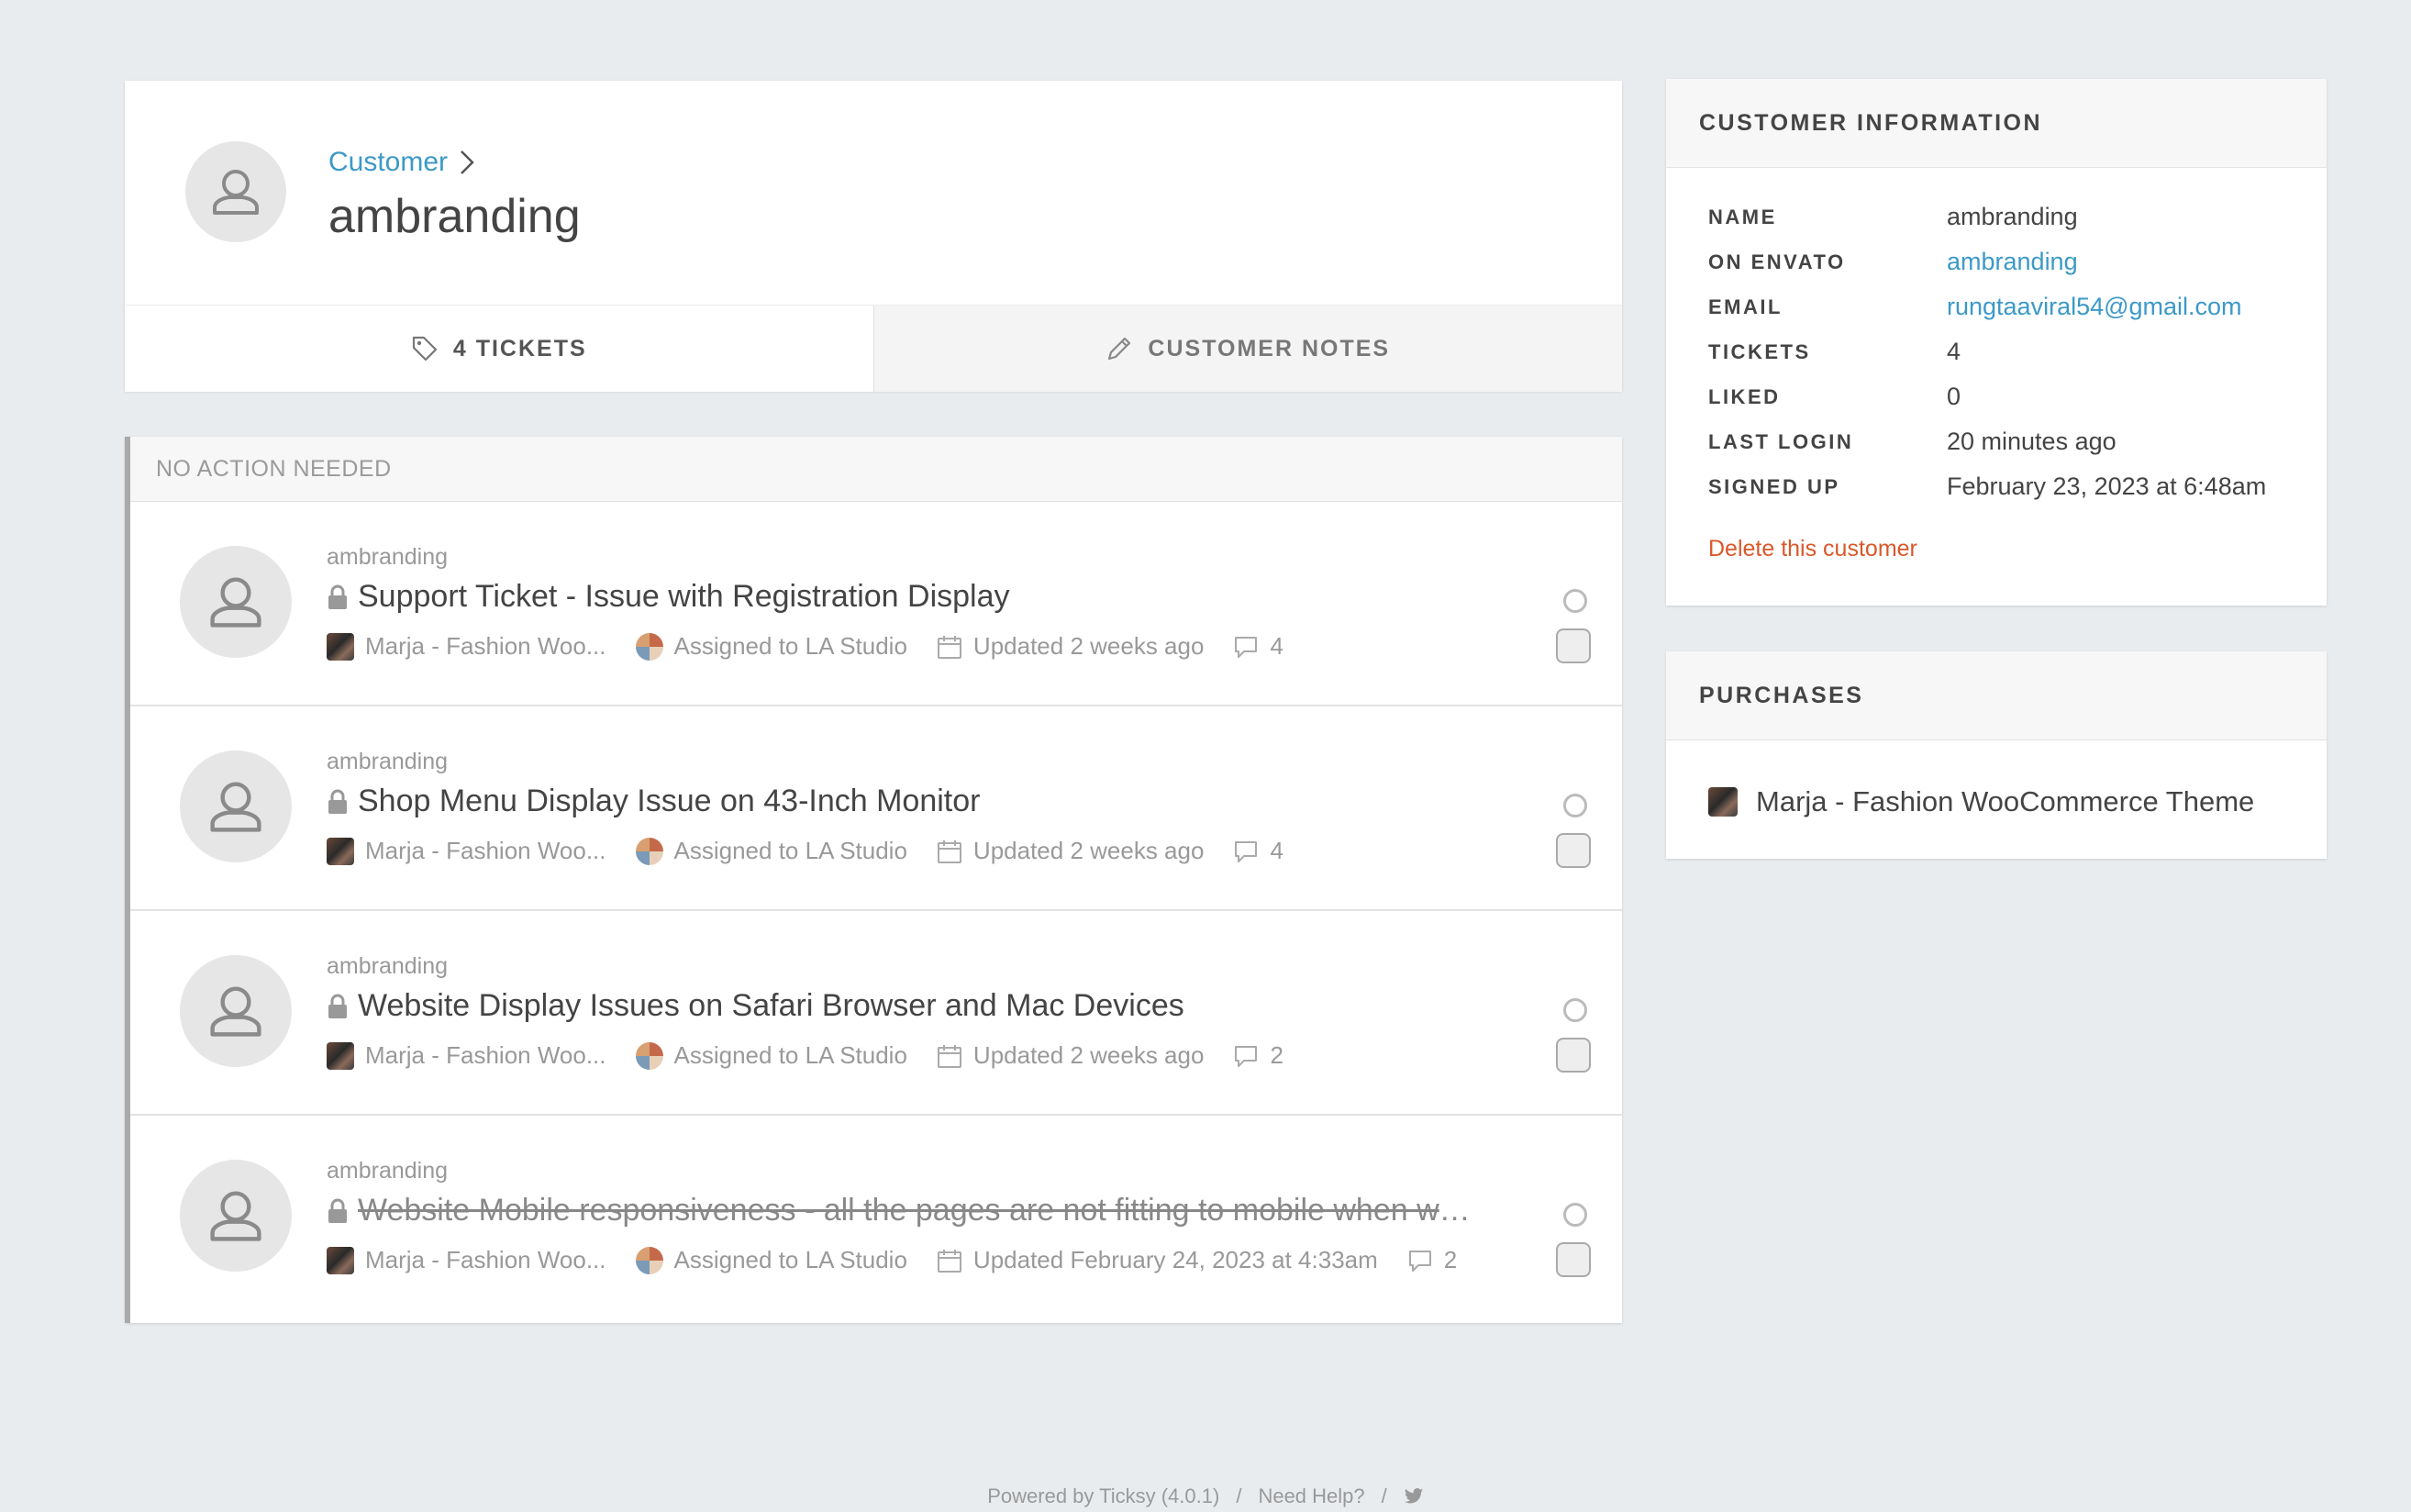 The width and height of the screenshot is (2411, 1512). I want to click on chevron-right-icon, so click(467, 162).